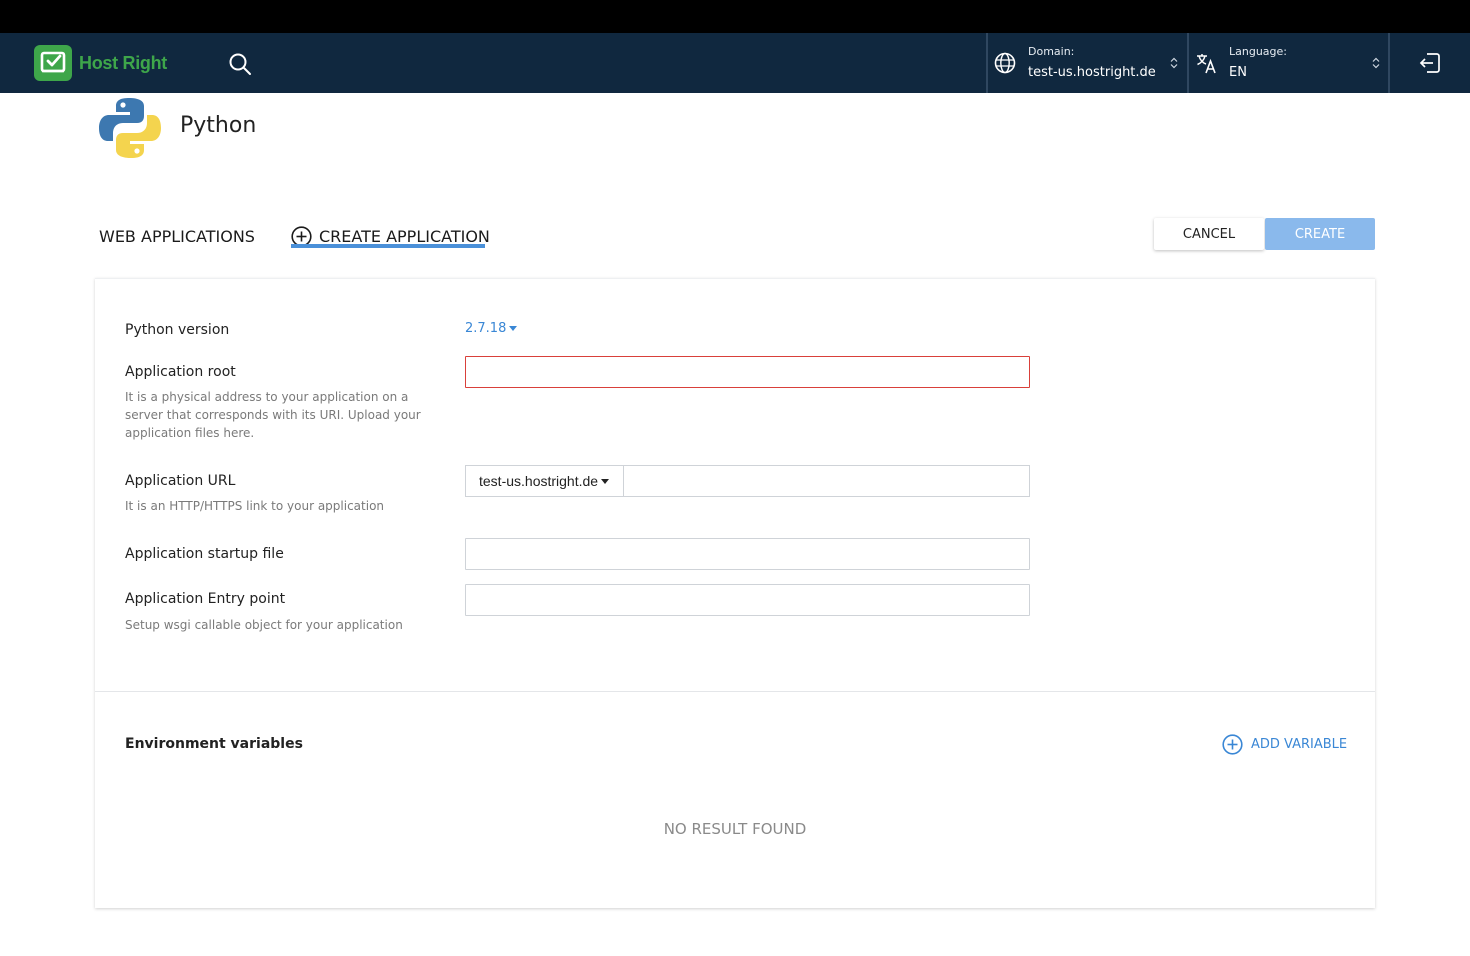 This screenshot has height=956, width=1470. Describe the element at coordinates (1430, 63) in the screenshot. I see `logout-icon` at that location.